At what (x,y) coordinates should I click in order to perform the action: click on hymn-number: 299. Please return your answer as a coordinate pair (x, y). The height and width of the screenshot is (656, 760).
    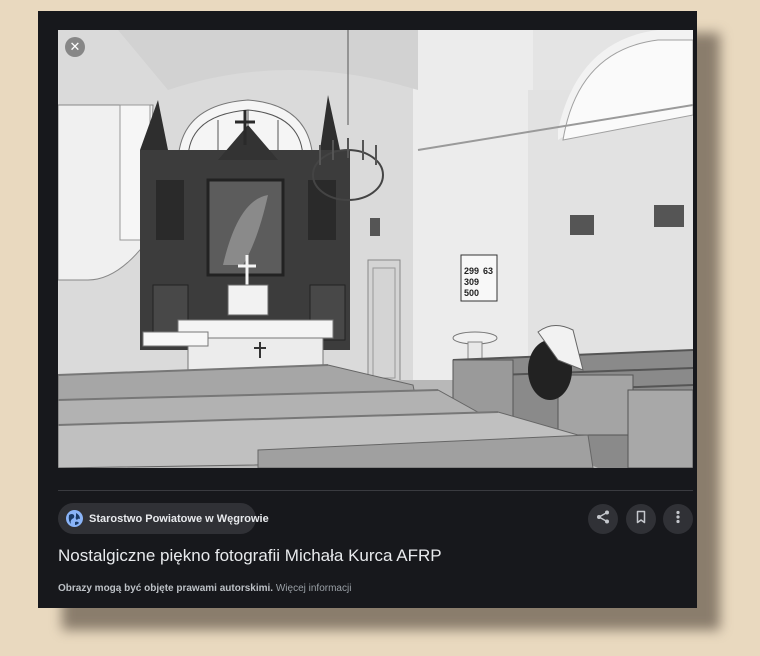
    Looking at the image, I should click on (471, 271).